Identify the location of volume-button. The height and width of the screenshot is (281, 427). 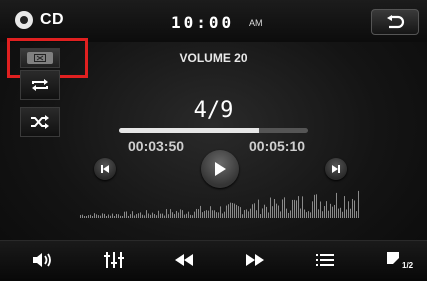
(43, 260).